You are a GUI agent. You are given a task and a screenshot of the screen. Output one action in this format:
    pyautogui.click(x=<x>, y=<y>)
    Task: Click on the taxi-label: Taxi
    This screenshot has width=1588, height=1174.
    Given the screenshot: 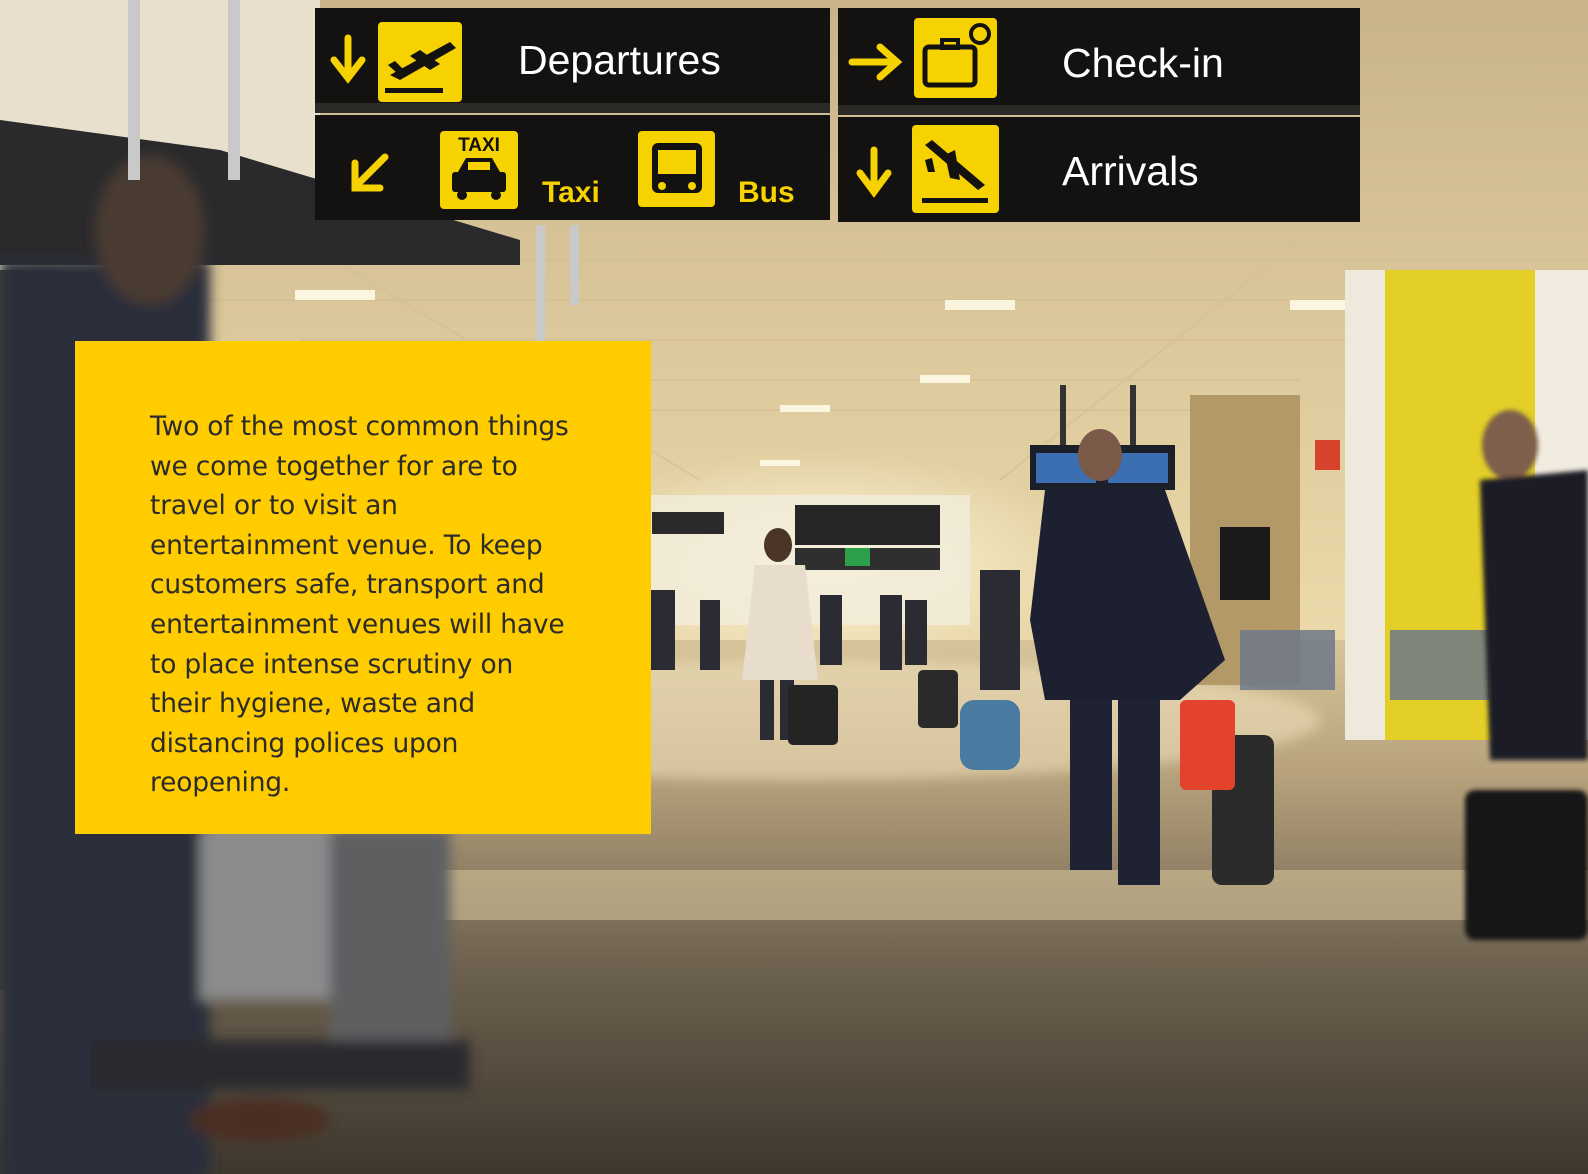 What is the action you would take?
    pyautogui.click(x=571, y=192)
    